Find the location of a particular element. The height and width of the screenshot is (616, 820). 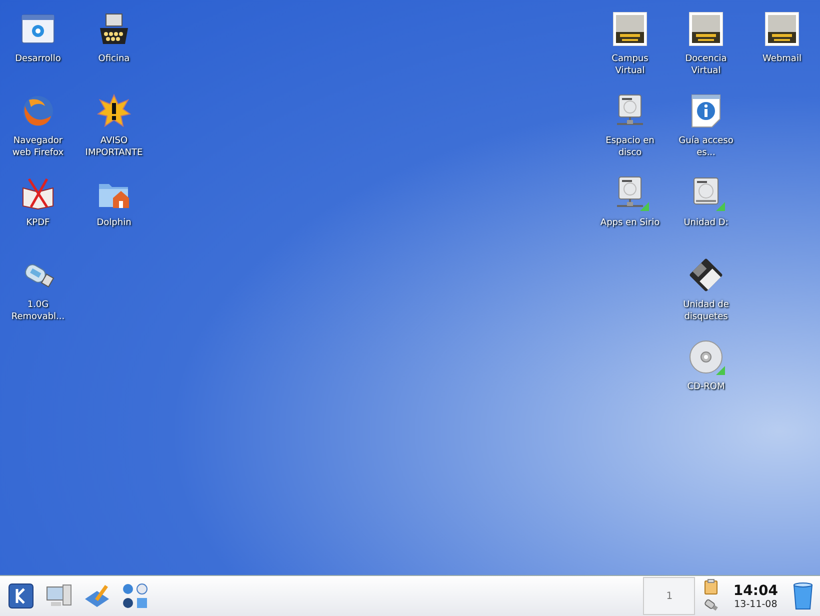

typewriter-icon is located at coordinates (114, 29).